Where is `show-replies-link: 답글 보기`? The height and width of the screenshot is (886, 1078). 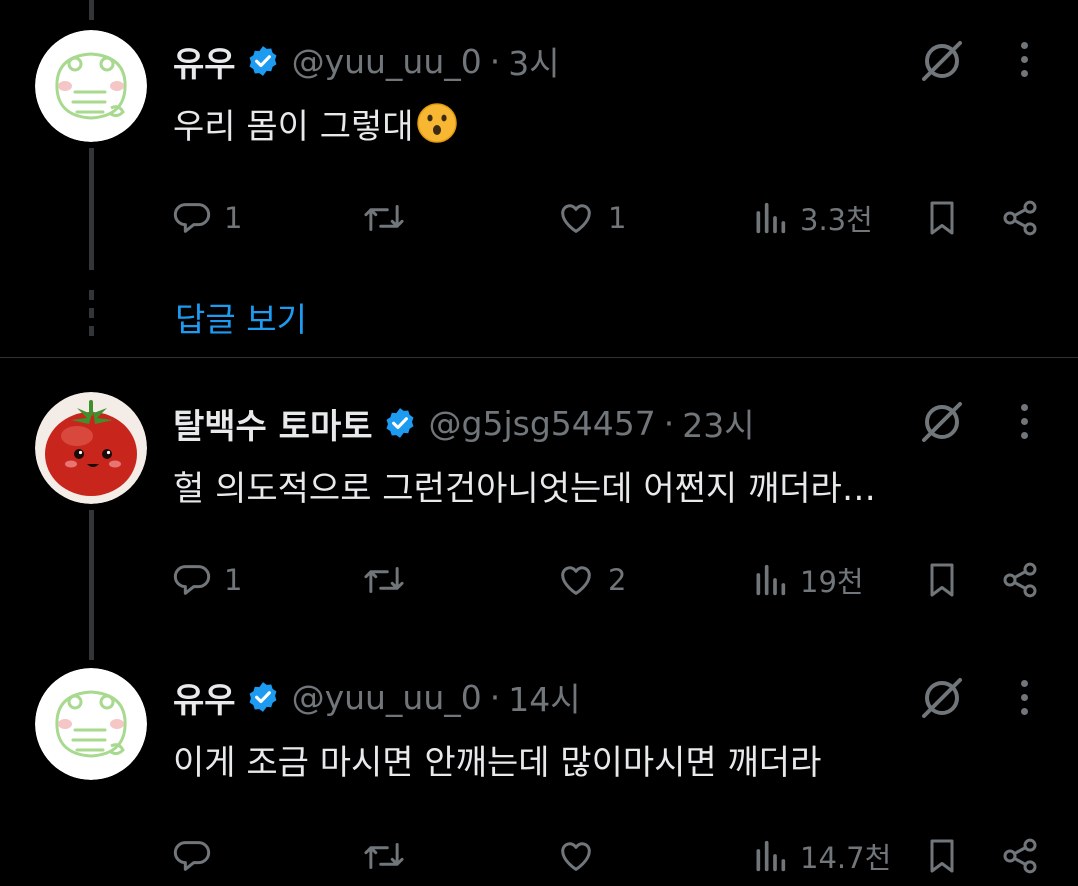
show-replies-link: 답글 보기 is located at coordinates (241, 317).